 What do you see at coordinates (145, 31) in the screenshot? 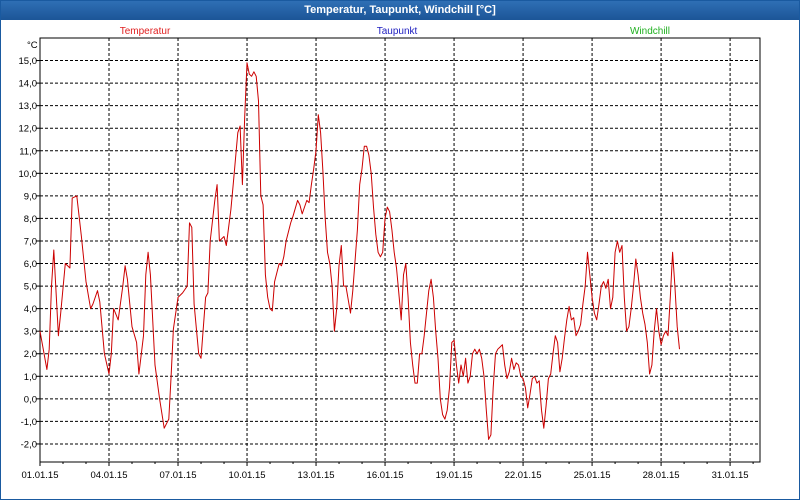
I see `legend-item-temperatur: Temperatur` at bounding box center [145, 31].